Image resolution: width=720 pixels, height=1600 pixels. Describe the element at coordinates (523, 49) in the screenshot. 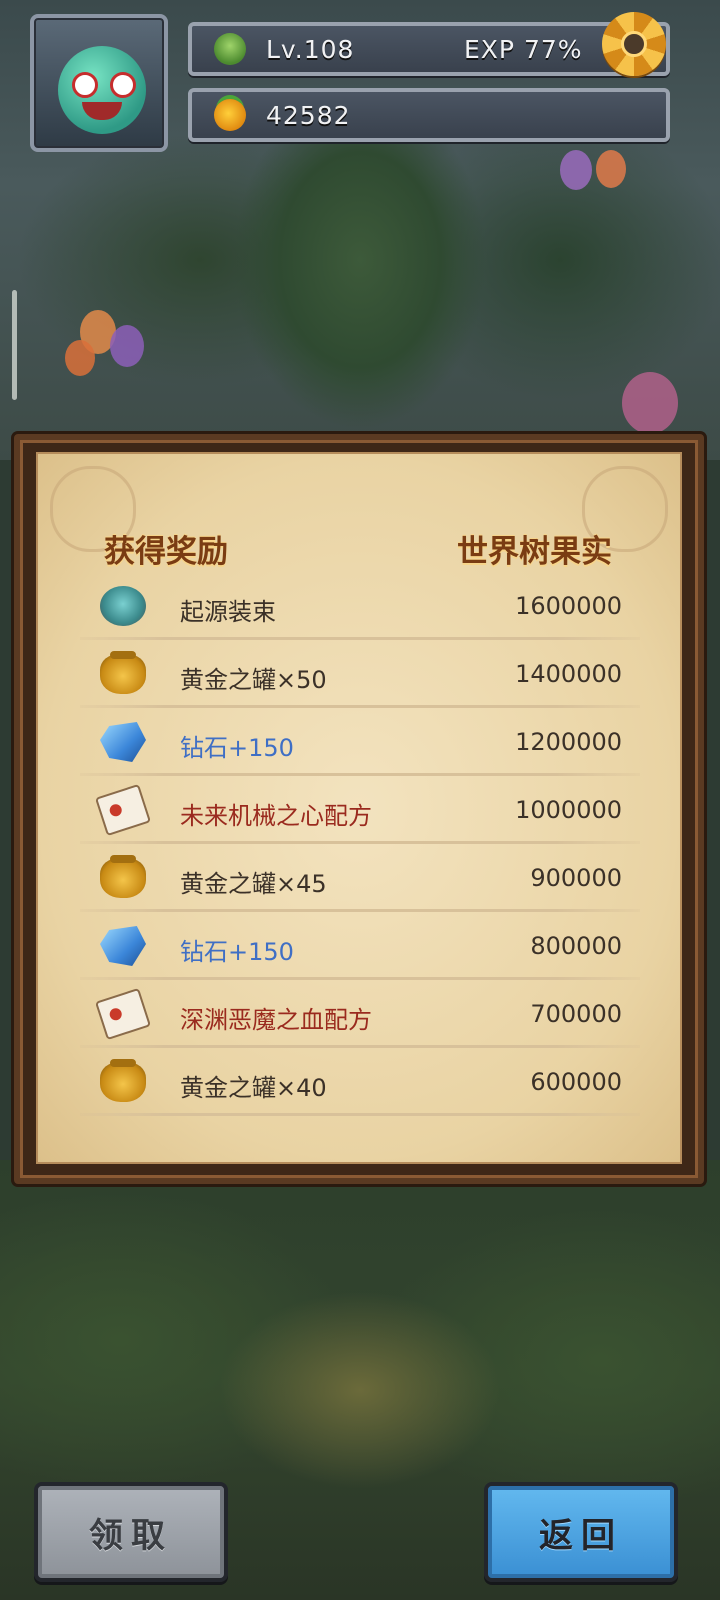

I see `exp-percentage: EXP 77%` at that location.